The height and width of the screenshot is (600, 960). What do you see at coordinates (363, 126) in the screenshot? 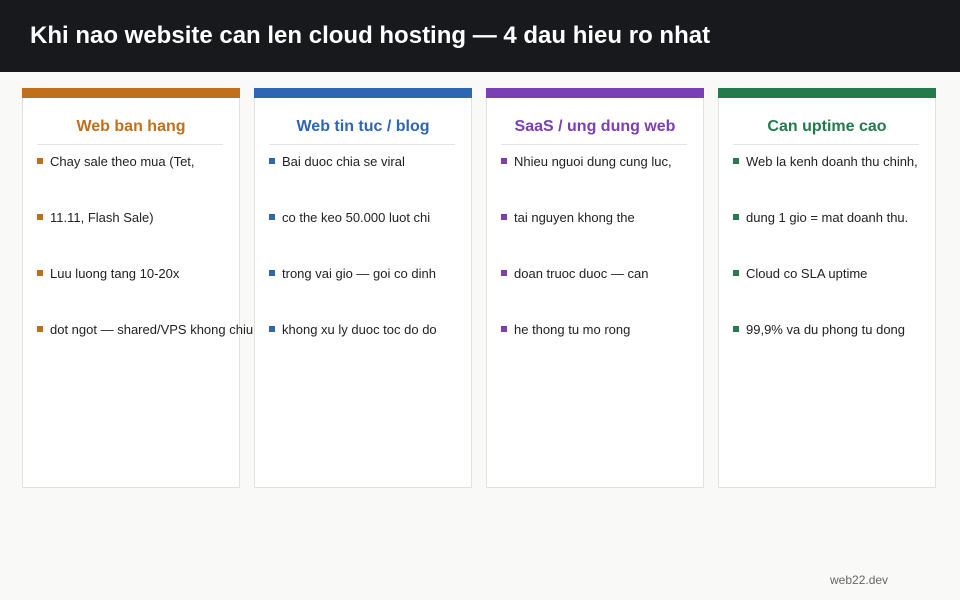
I see `card-title: Web tin tuc / blog` at bounding box center [363, 126].